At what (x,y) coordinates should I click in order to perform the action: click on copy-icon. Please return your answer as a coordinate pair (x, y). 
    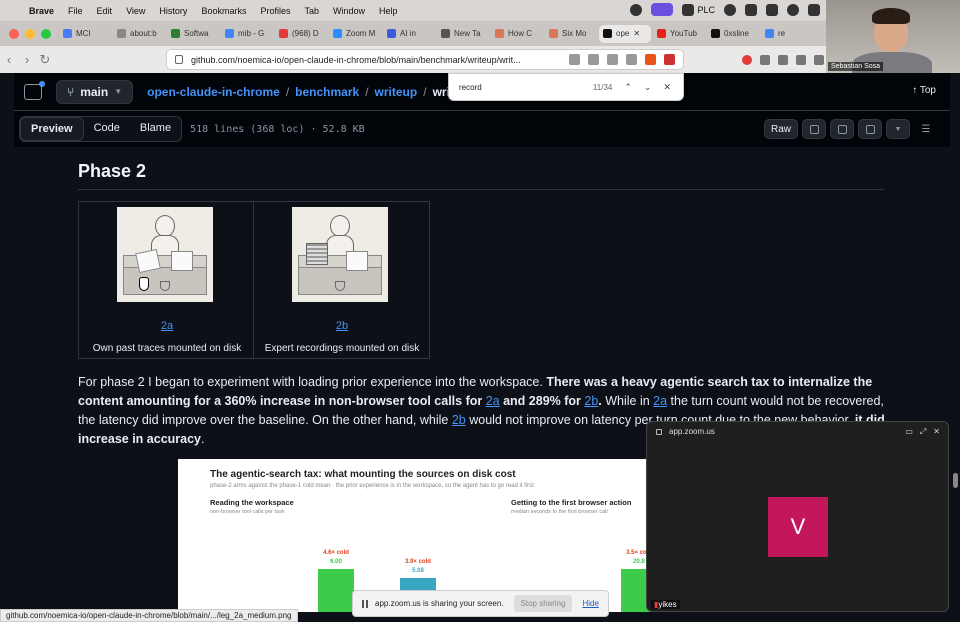
    Looking at the image, I should click on (814, 129).